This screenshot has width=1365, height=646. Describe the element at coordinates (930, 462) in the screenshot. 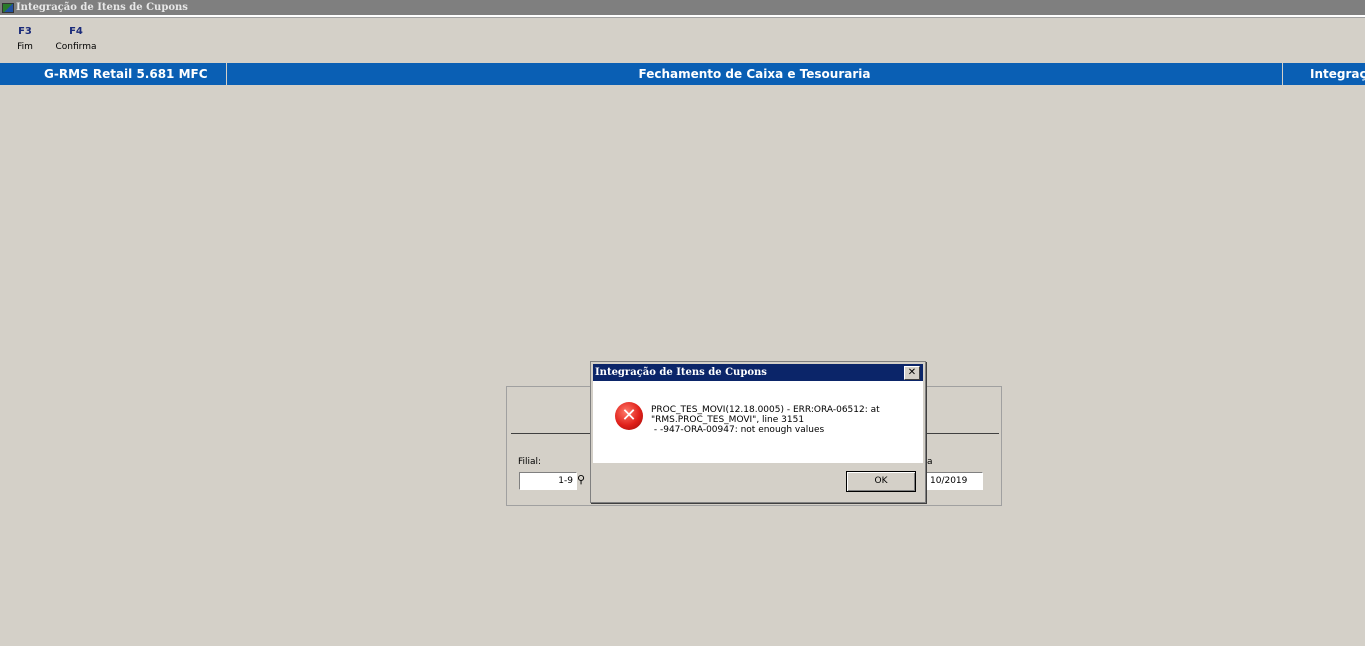

I see `data-label: a` at that location.